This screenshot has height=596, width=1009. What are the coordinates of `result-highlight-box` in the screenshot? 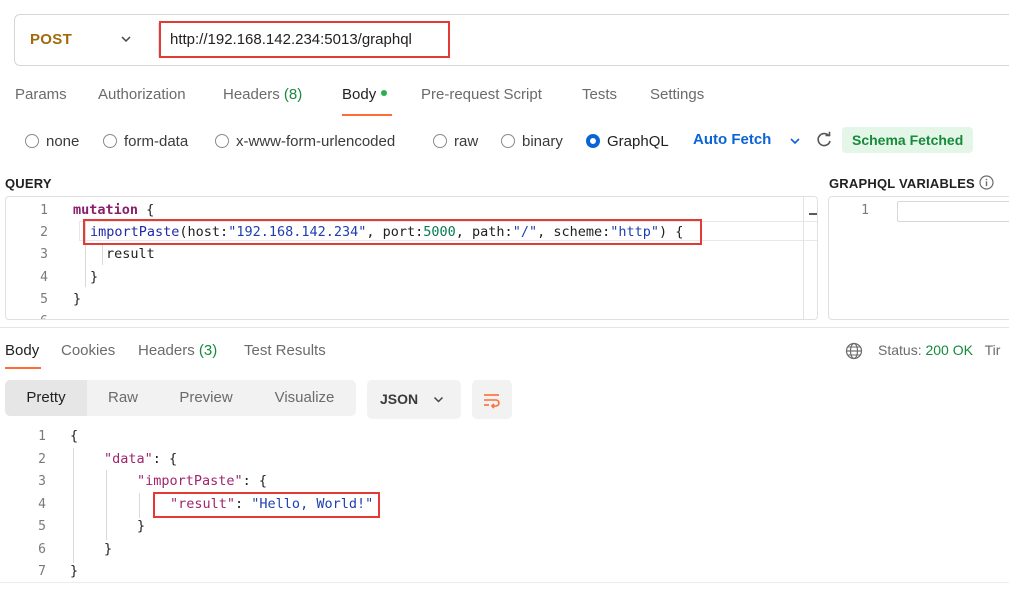 It's located at (266, 505).